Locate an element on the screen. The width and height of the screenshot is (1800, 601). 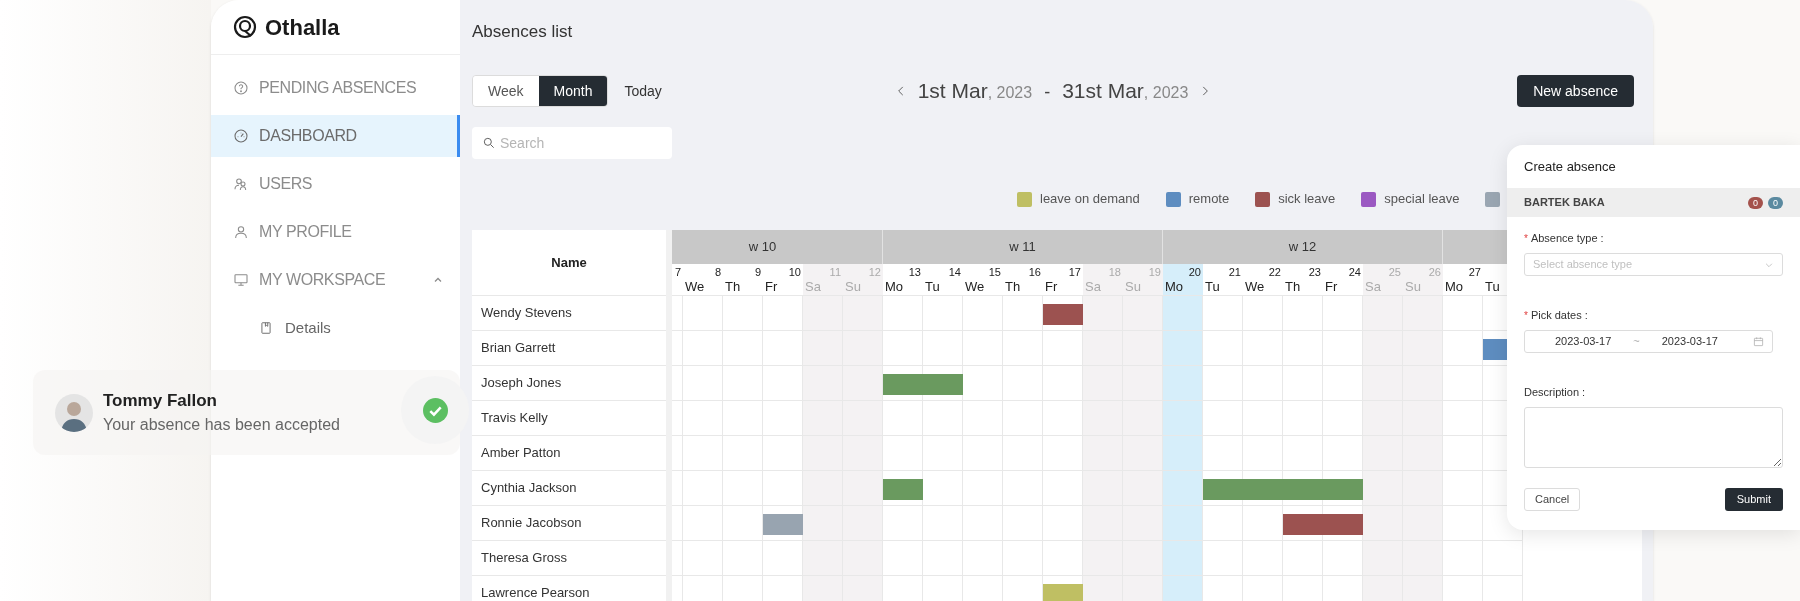
toast-message: Your absence has been accepted is located at coordinates (221, 424).